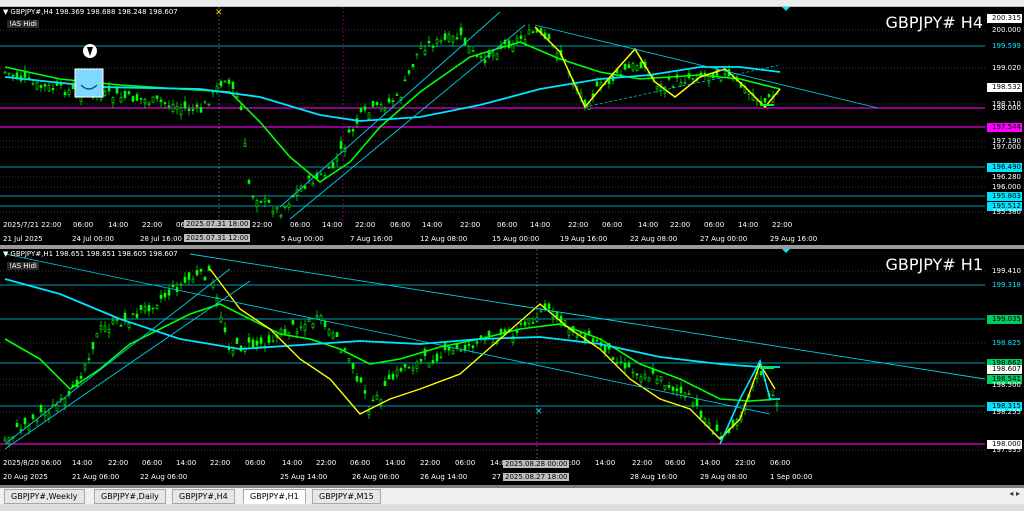 The image size is (1024, 511). I want to click on h4-date-label: 12 Aug 08:00, so click(444, 239).